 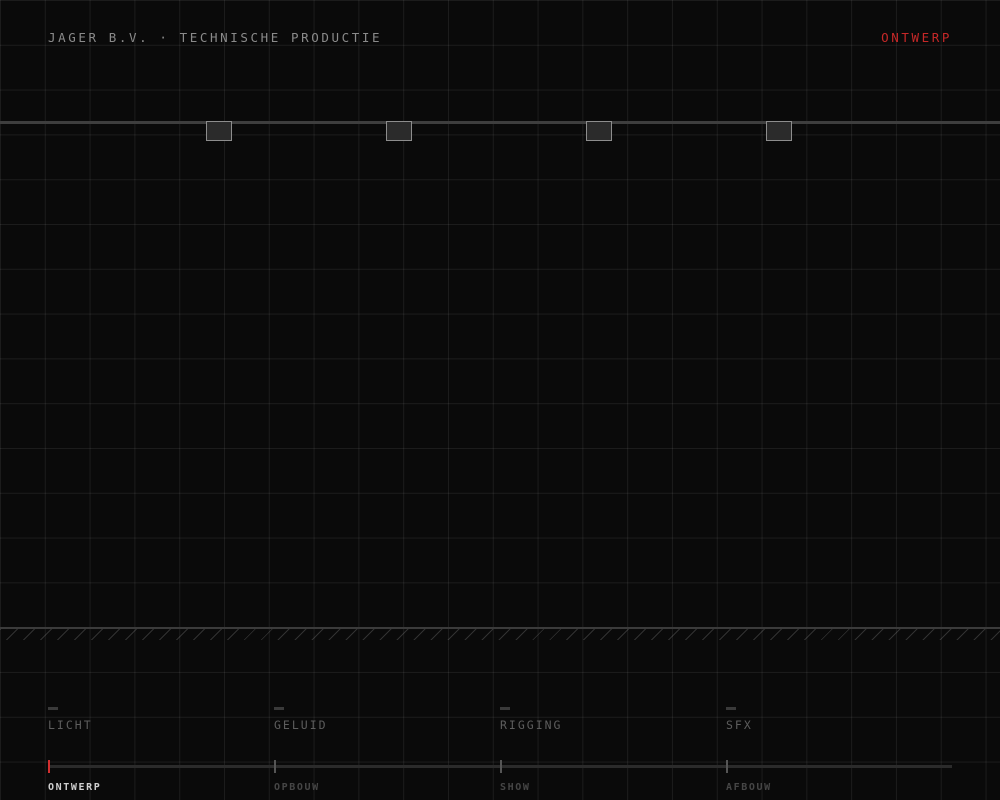 I want to click on timeline-marker-show, so click(x=501, y=766).